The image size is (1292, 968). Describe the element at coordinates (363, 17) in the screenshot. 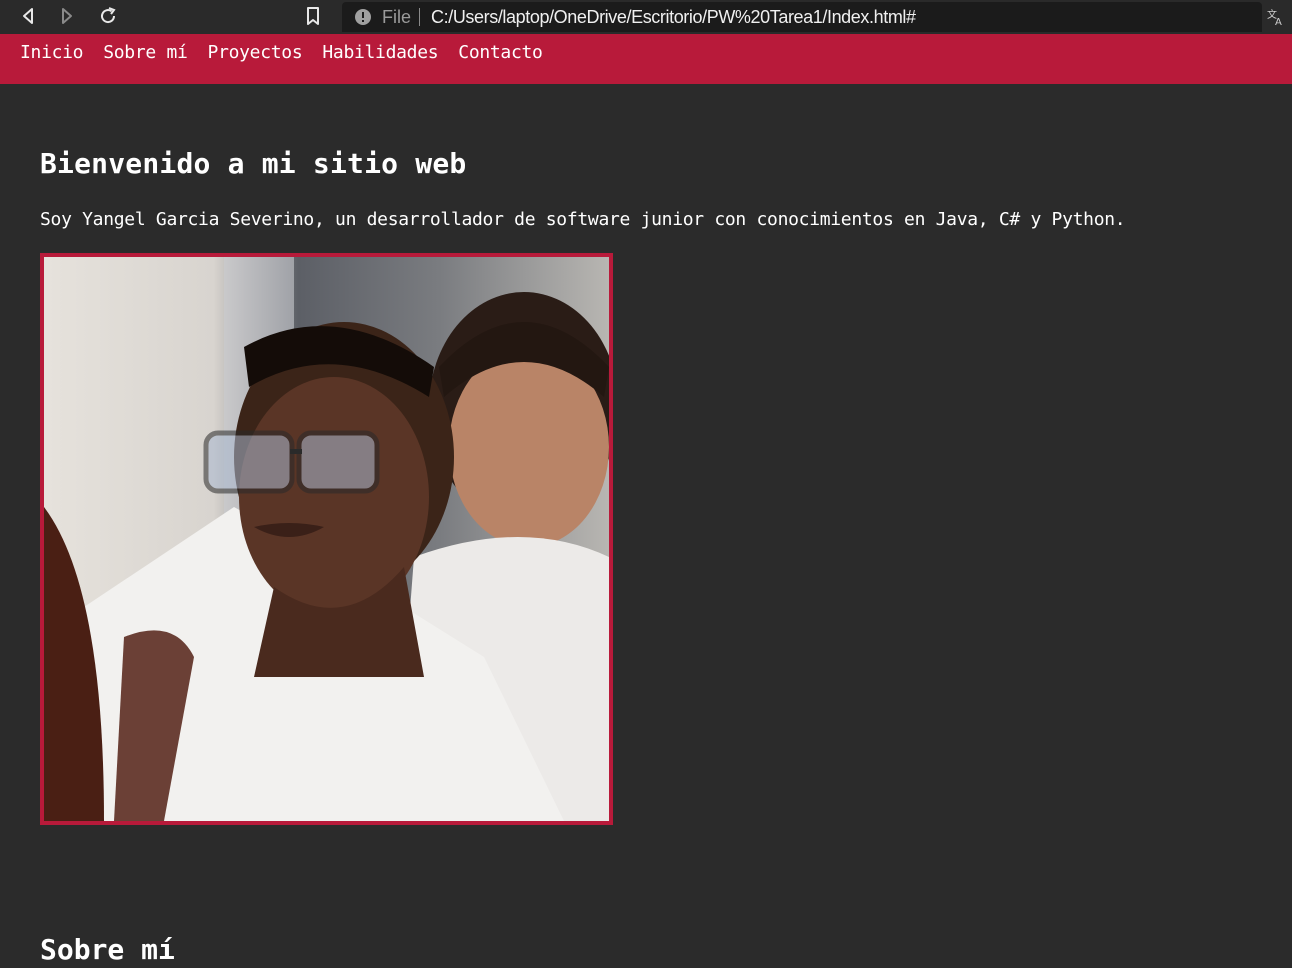

I see `site-info-icon` at that location.